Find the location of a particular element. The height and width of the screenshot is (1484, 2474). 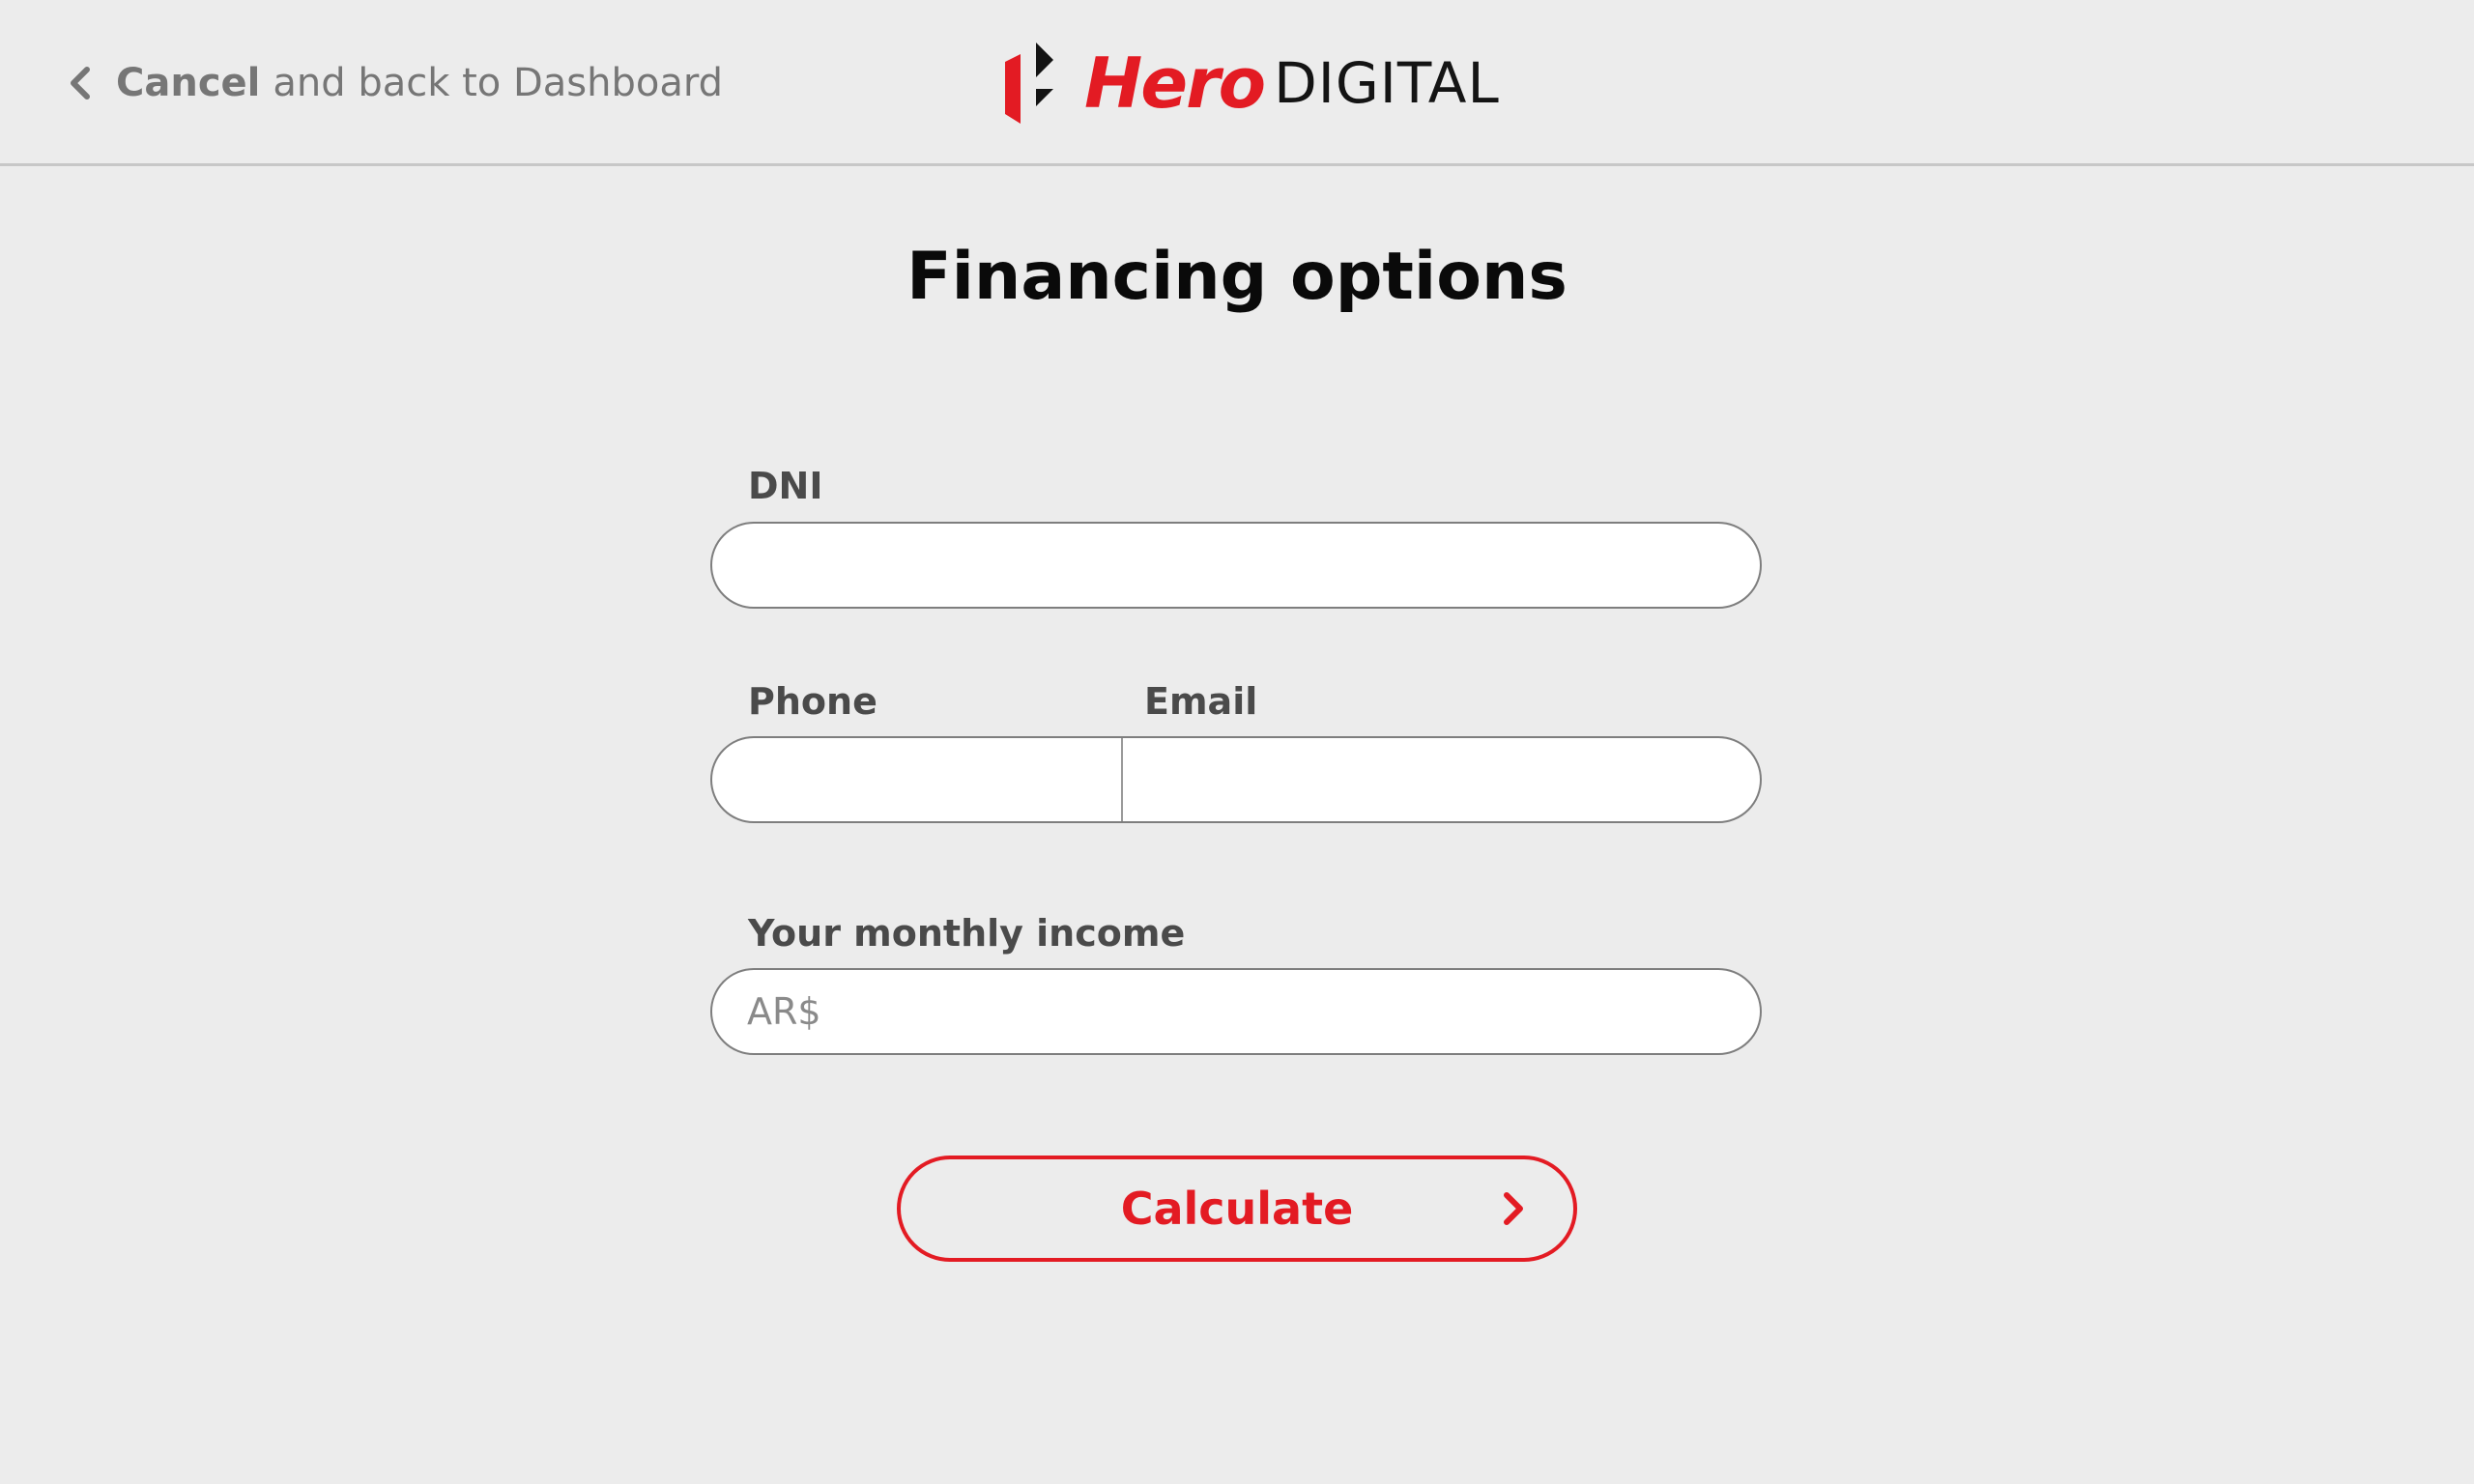

hero-logo-mark-icon is located at coordinates (1029, 84).